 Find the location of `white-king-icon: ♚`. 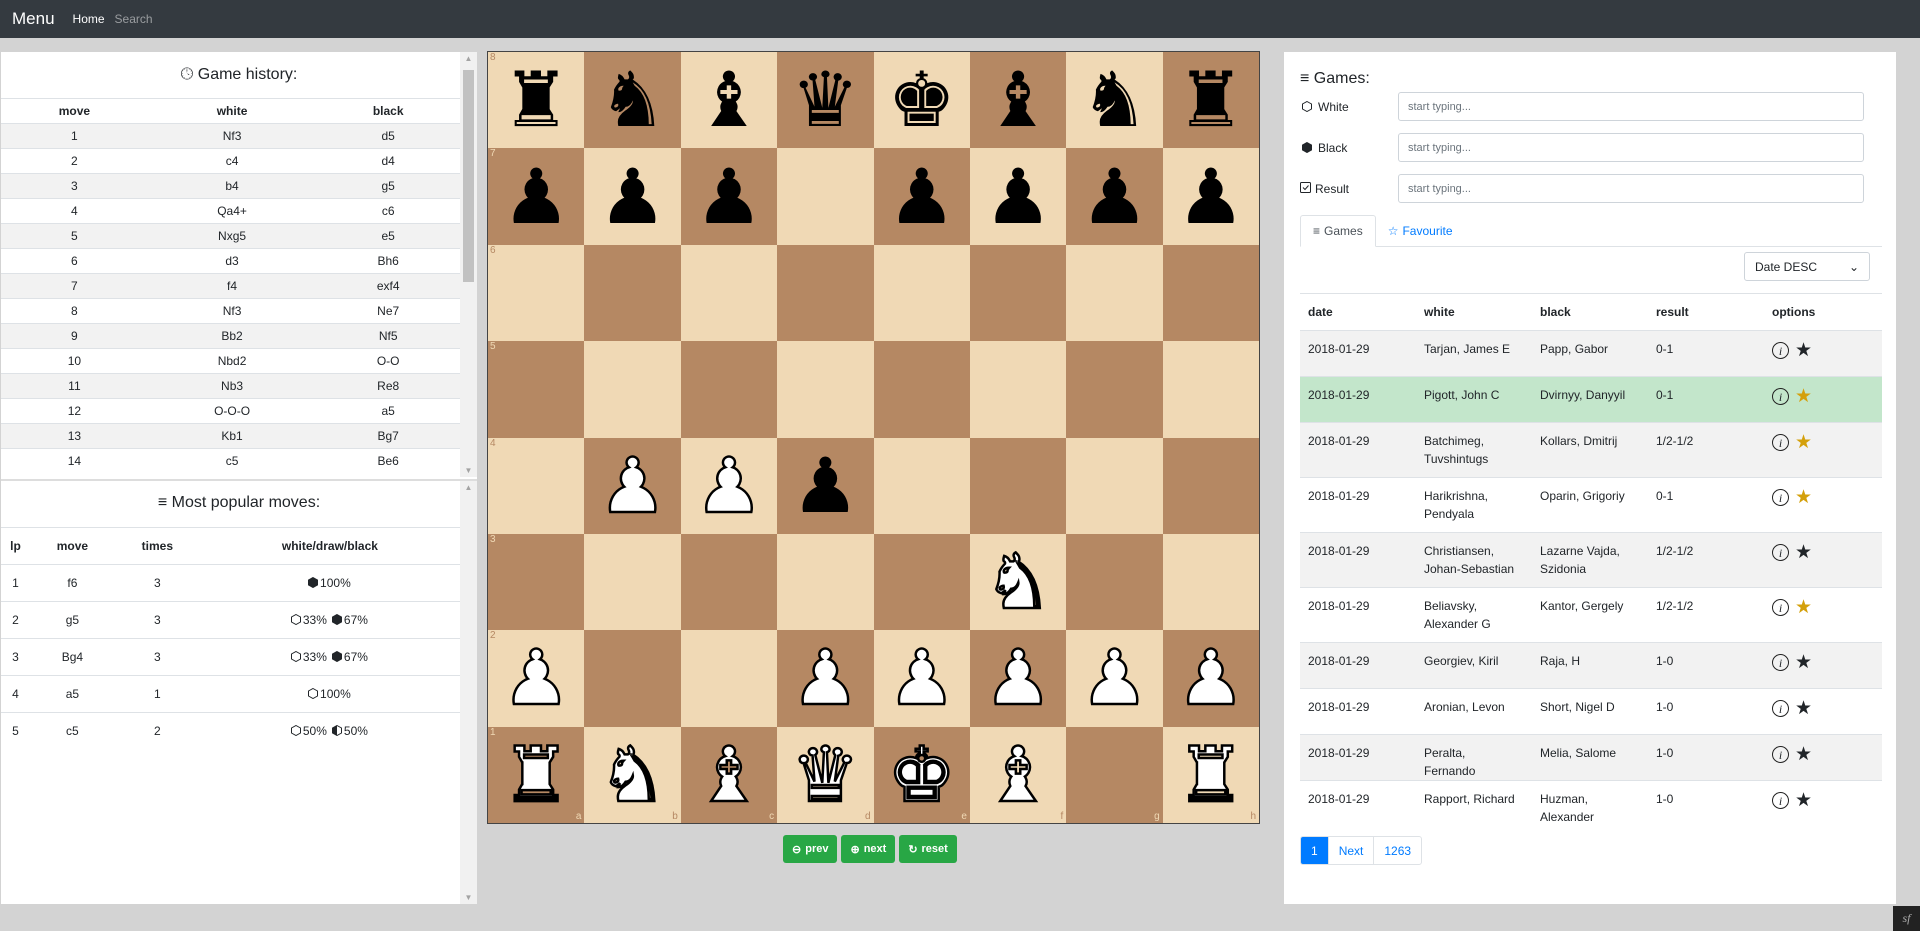

white-king-icon: ♚ is located at coordinates (921, 774).